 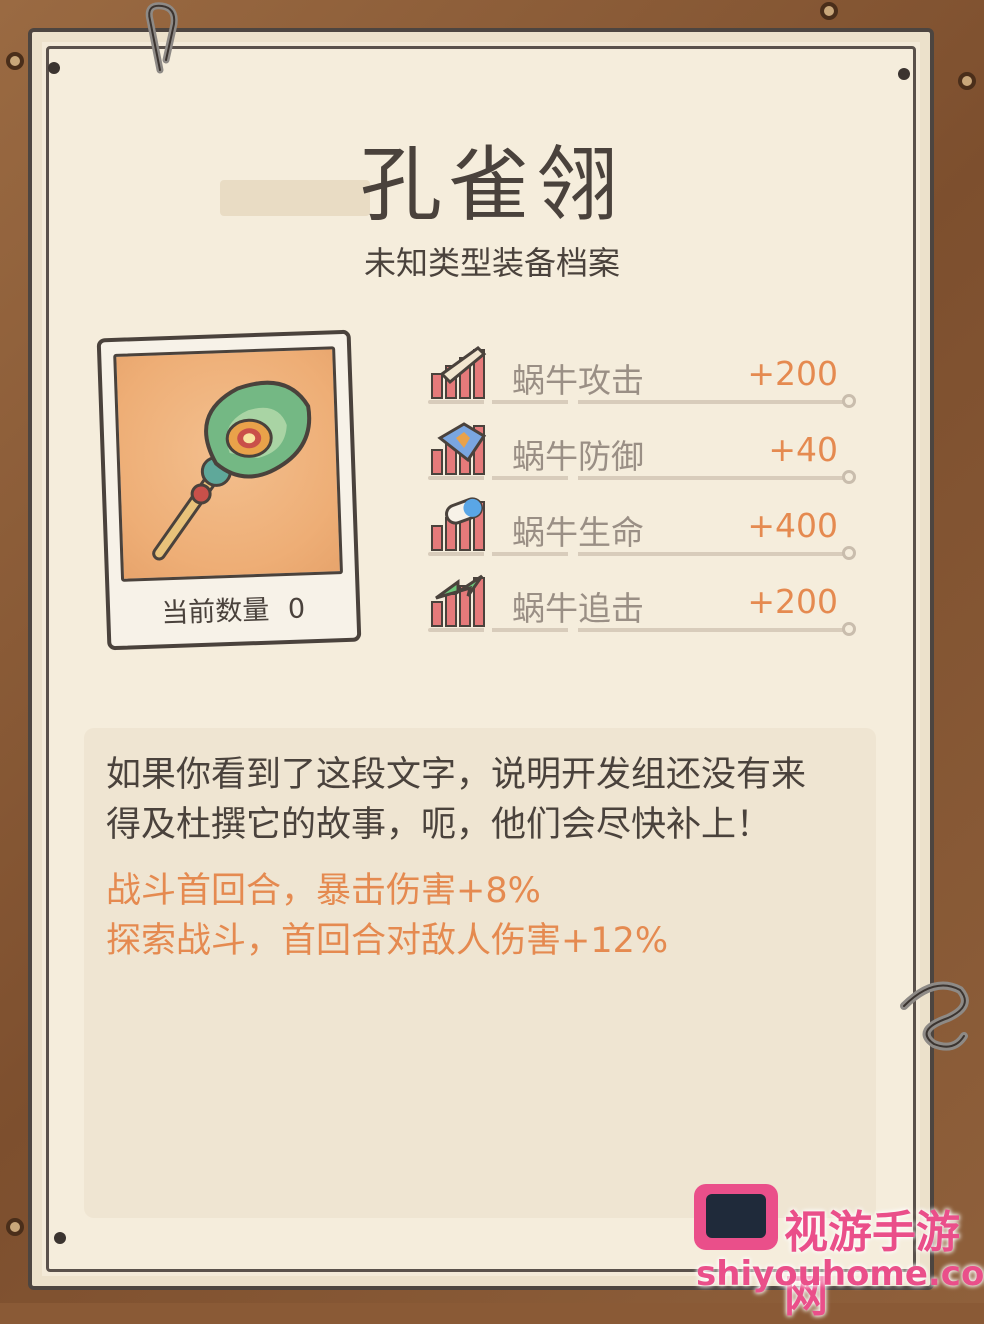 I want to click on item-card: 当前数量 0, so click(x=229, y=490).